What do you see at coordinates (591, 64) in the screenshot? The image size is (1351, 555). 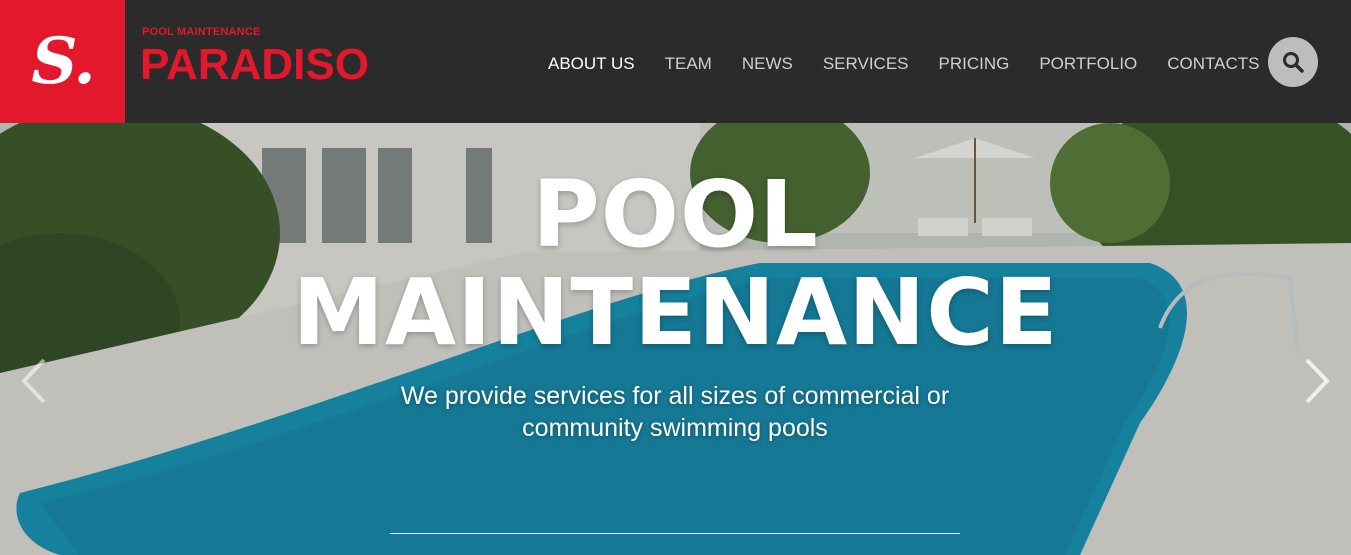 I see `nav-item-about-us: ABOUT US` at bounding box center [591, 64].